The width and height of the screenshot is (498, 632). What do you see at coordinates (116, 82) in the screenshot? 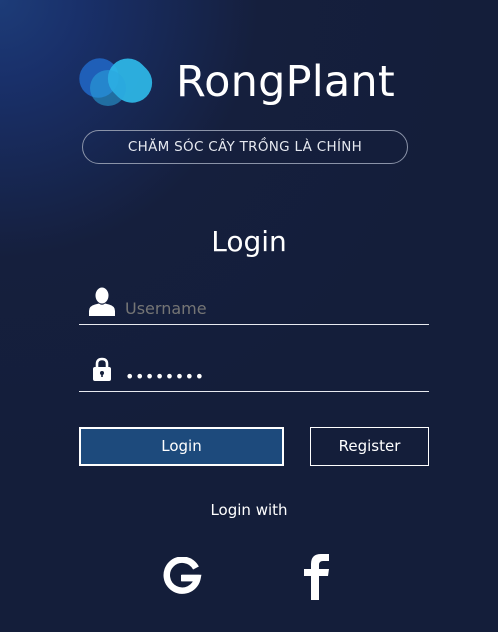
I see `heart-logo-icon` at bounding box center [116, 82].